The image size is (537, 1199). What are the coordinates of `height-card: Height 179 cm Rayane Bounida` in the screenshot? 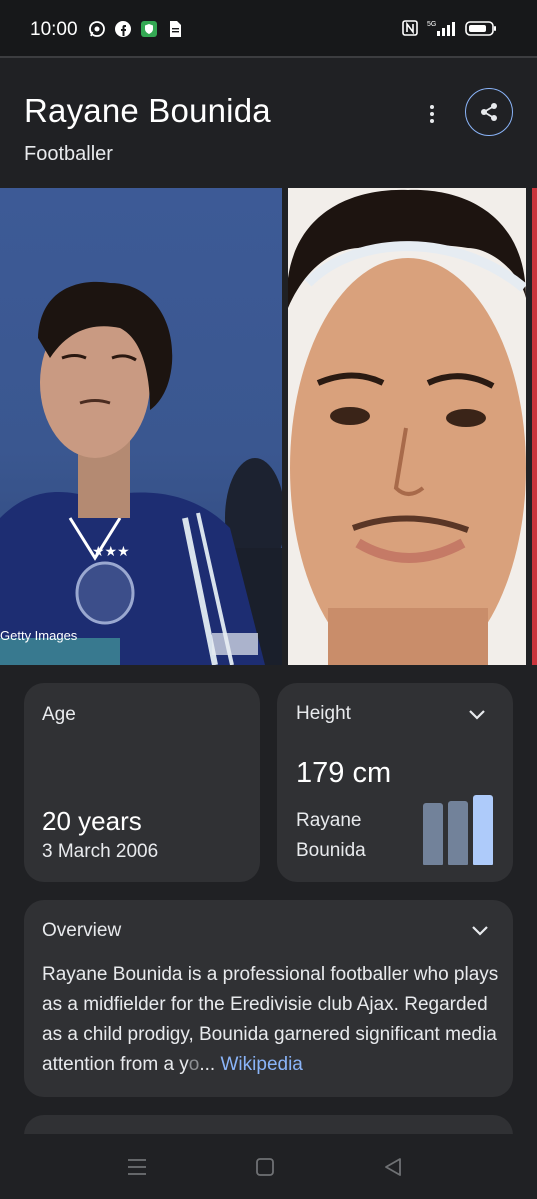 It's located at (395, 782).